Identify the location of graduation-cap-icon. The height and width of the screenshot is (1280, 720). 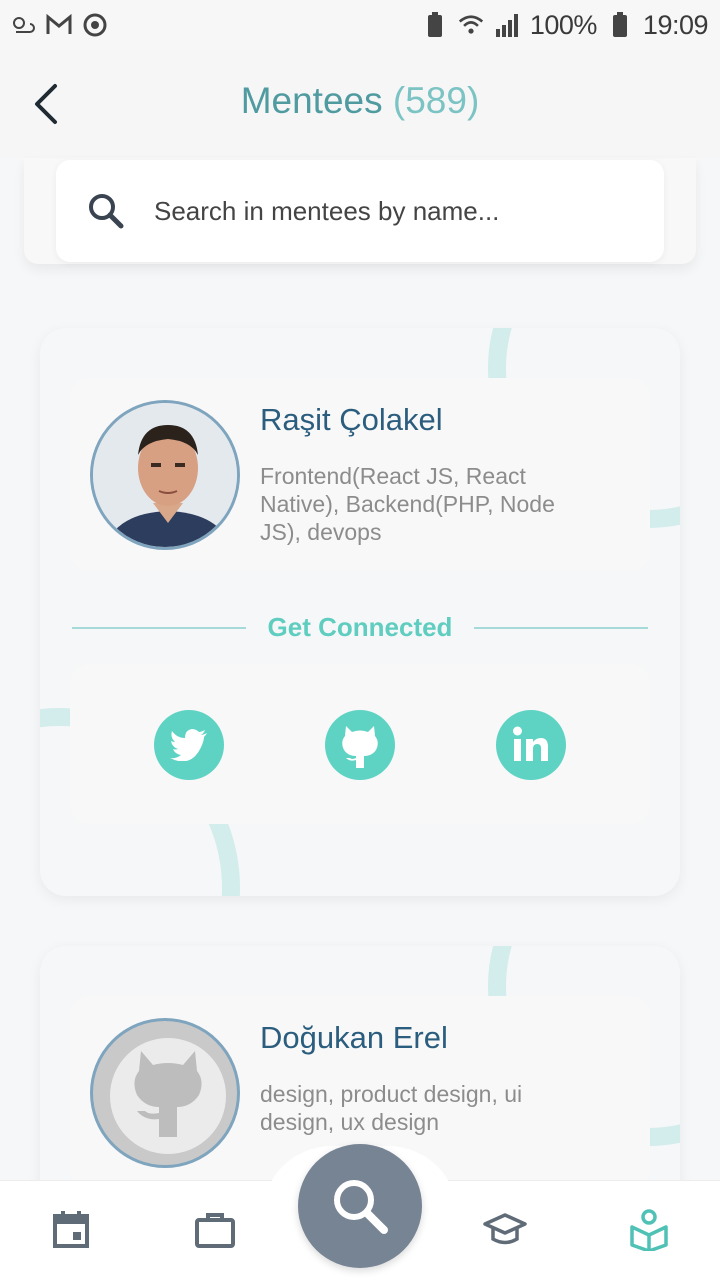
(505, 1229).